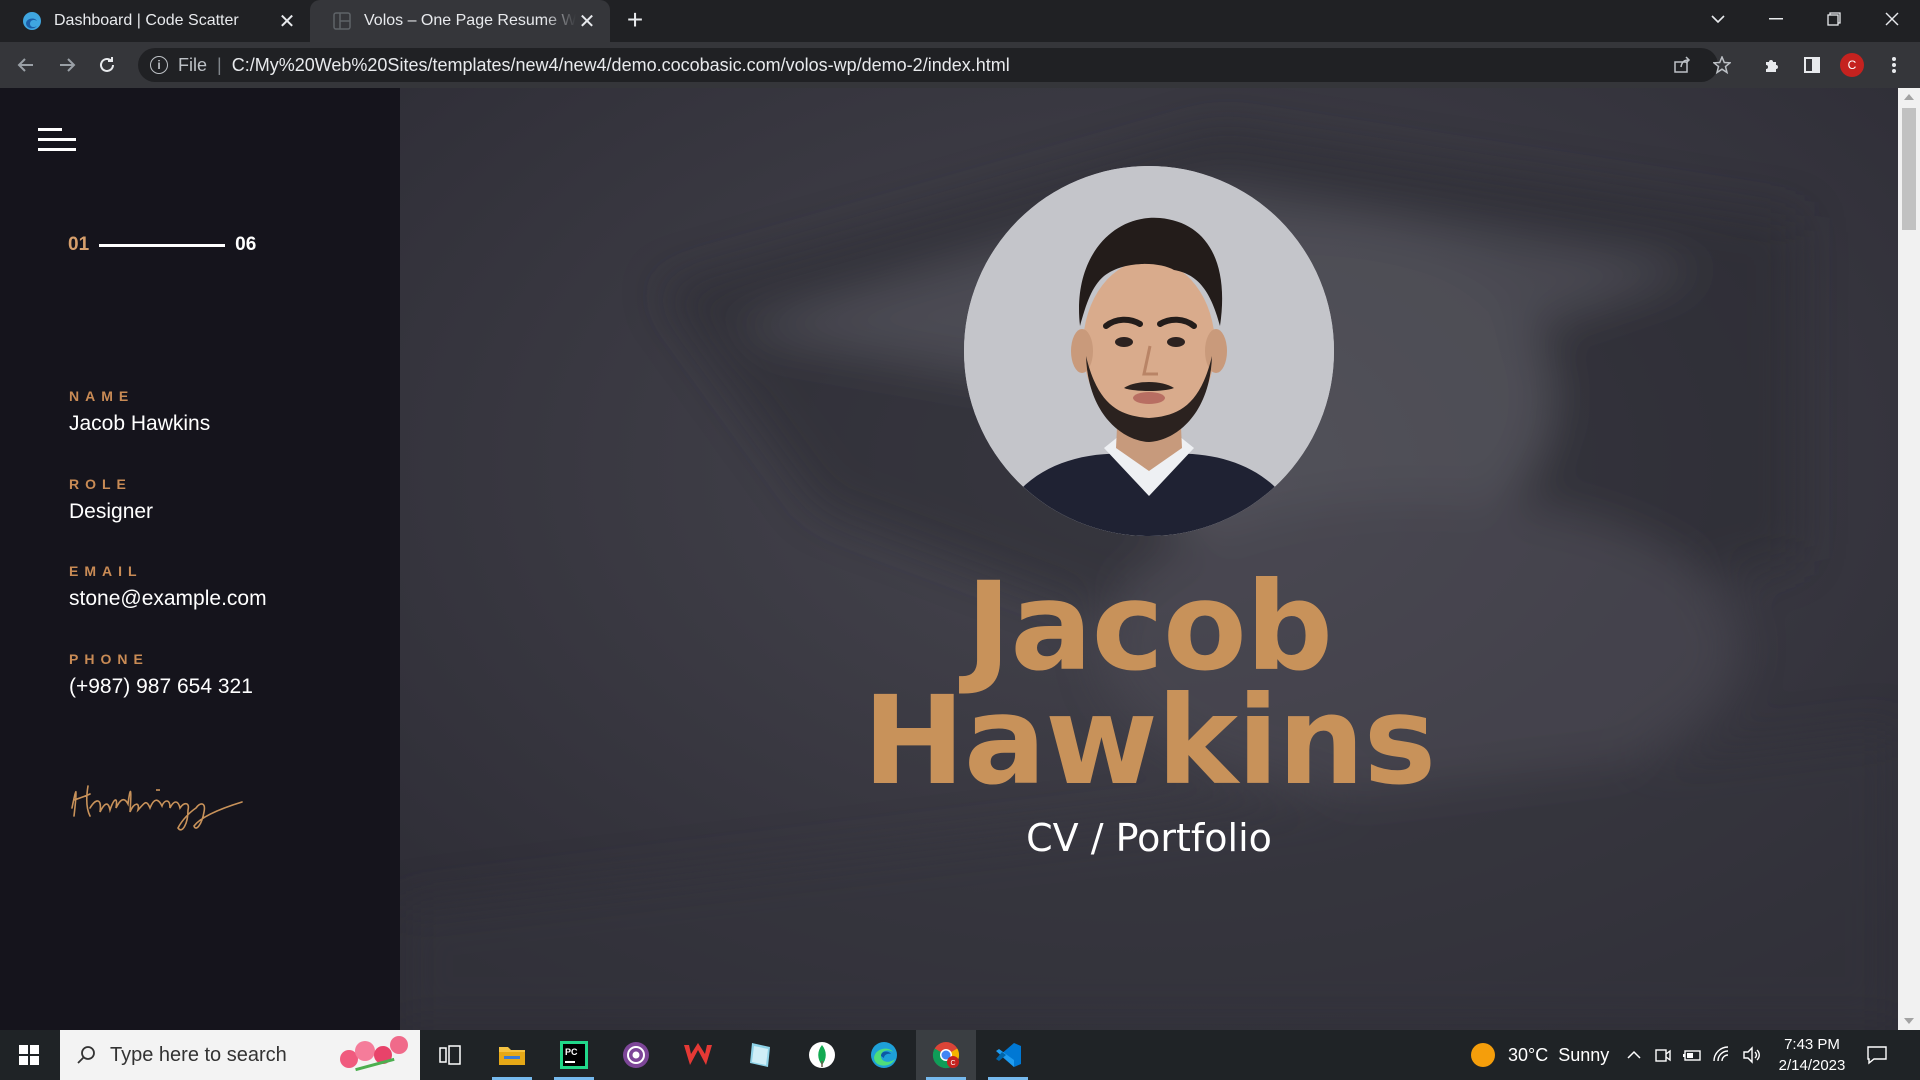 Image resolution: width=1920 pixels, height=1080 pixels. Describe the element at coordinates (953, 1063) in the screenshot. I see `svg-text: C` at that location.